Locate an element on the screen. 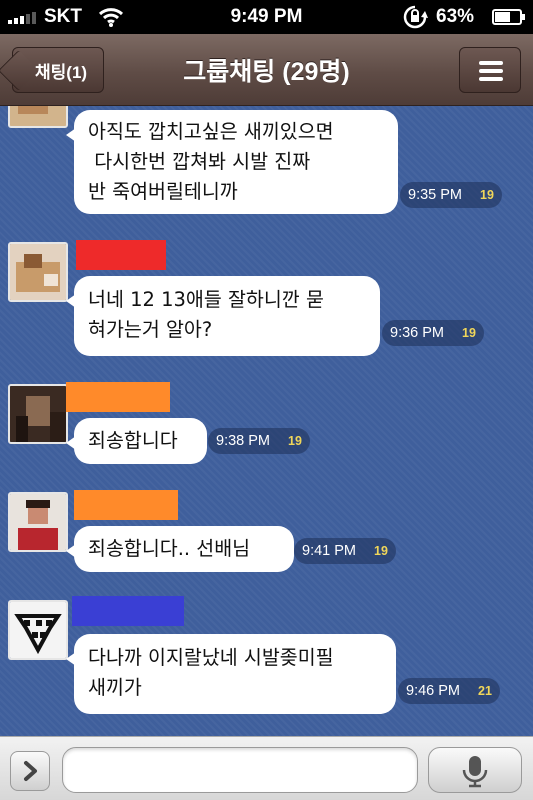 The height and width of the screenshot is (800, 533). message-bubble: 다나까 이지랄났네 시발좆미필 새끼가 is located at coordinates (231, 674).